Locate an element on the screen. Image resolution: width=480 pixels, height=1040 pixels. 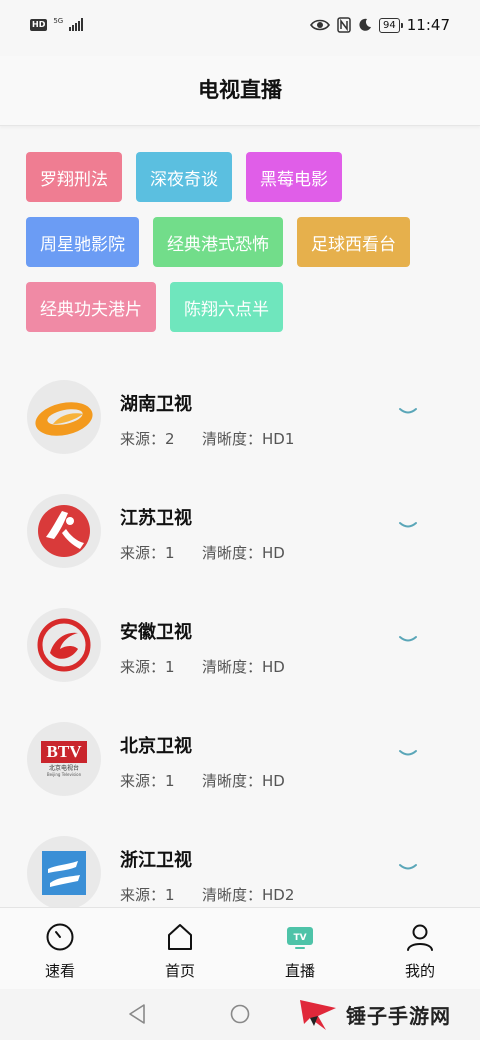
channel-name: 安徽卫视 is located at coordinates (156, 632).